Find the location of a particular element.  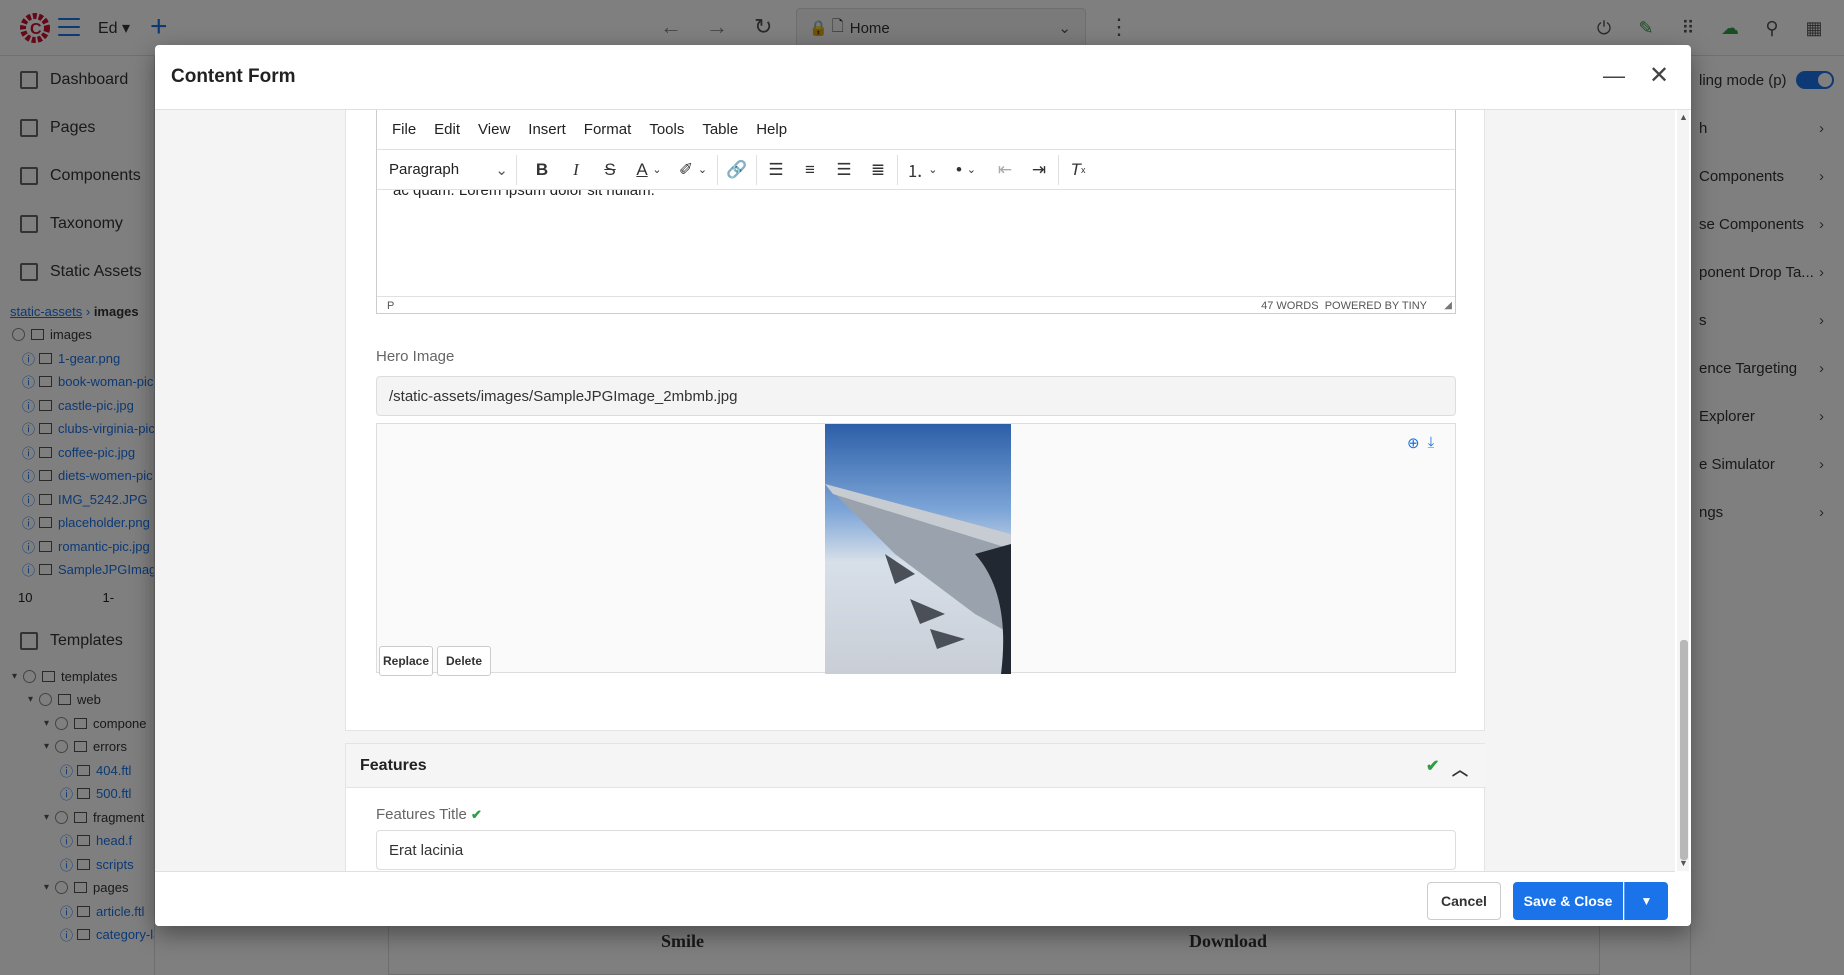

clear-formatting-icon: Tx is located at coordinates (1078, 170).